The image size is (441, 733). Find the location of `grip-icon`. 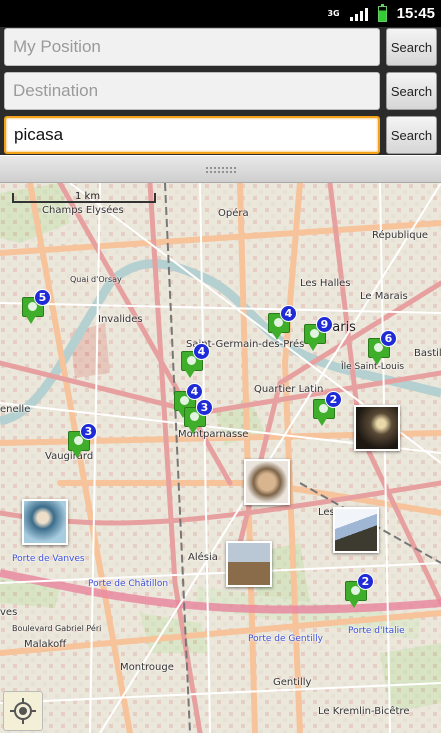

grip-icon is located at coordinates (221, 170).